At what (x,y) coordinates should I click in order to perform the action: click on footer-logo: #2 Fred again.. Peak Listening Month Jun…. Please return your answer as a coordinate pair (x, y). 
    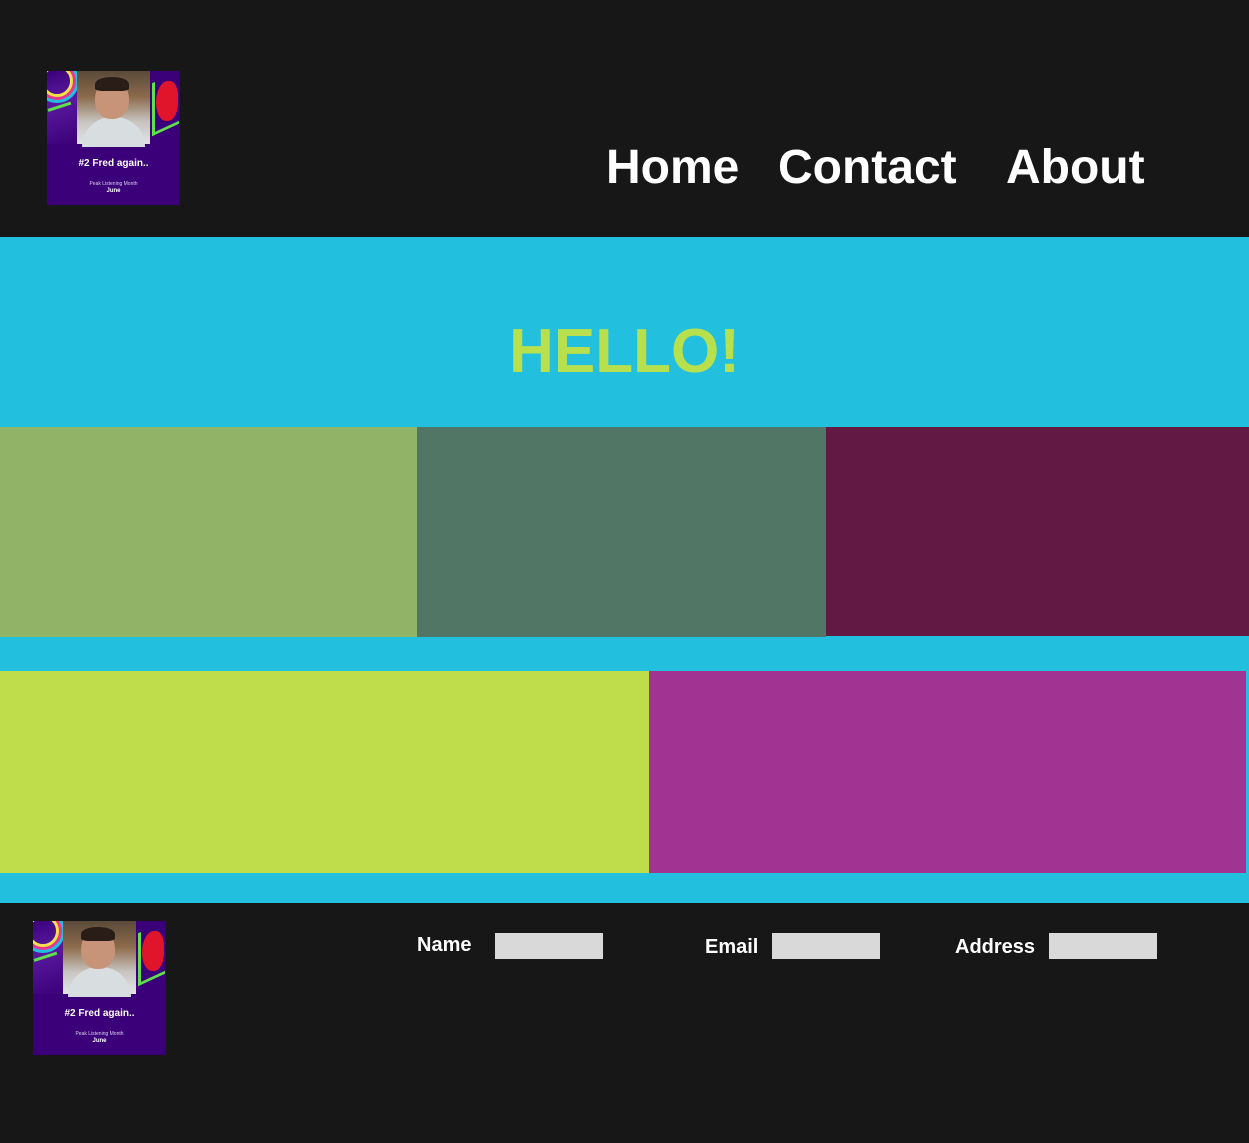
    Looking at the image, I should click on (99, 988).